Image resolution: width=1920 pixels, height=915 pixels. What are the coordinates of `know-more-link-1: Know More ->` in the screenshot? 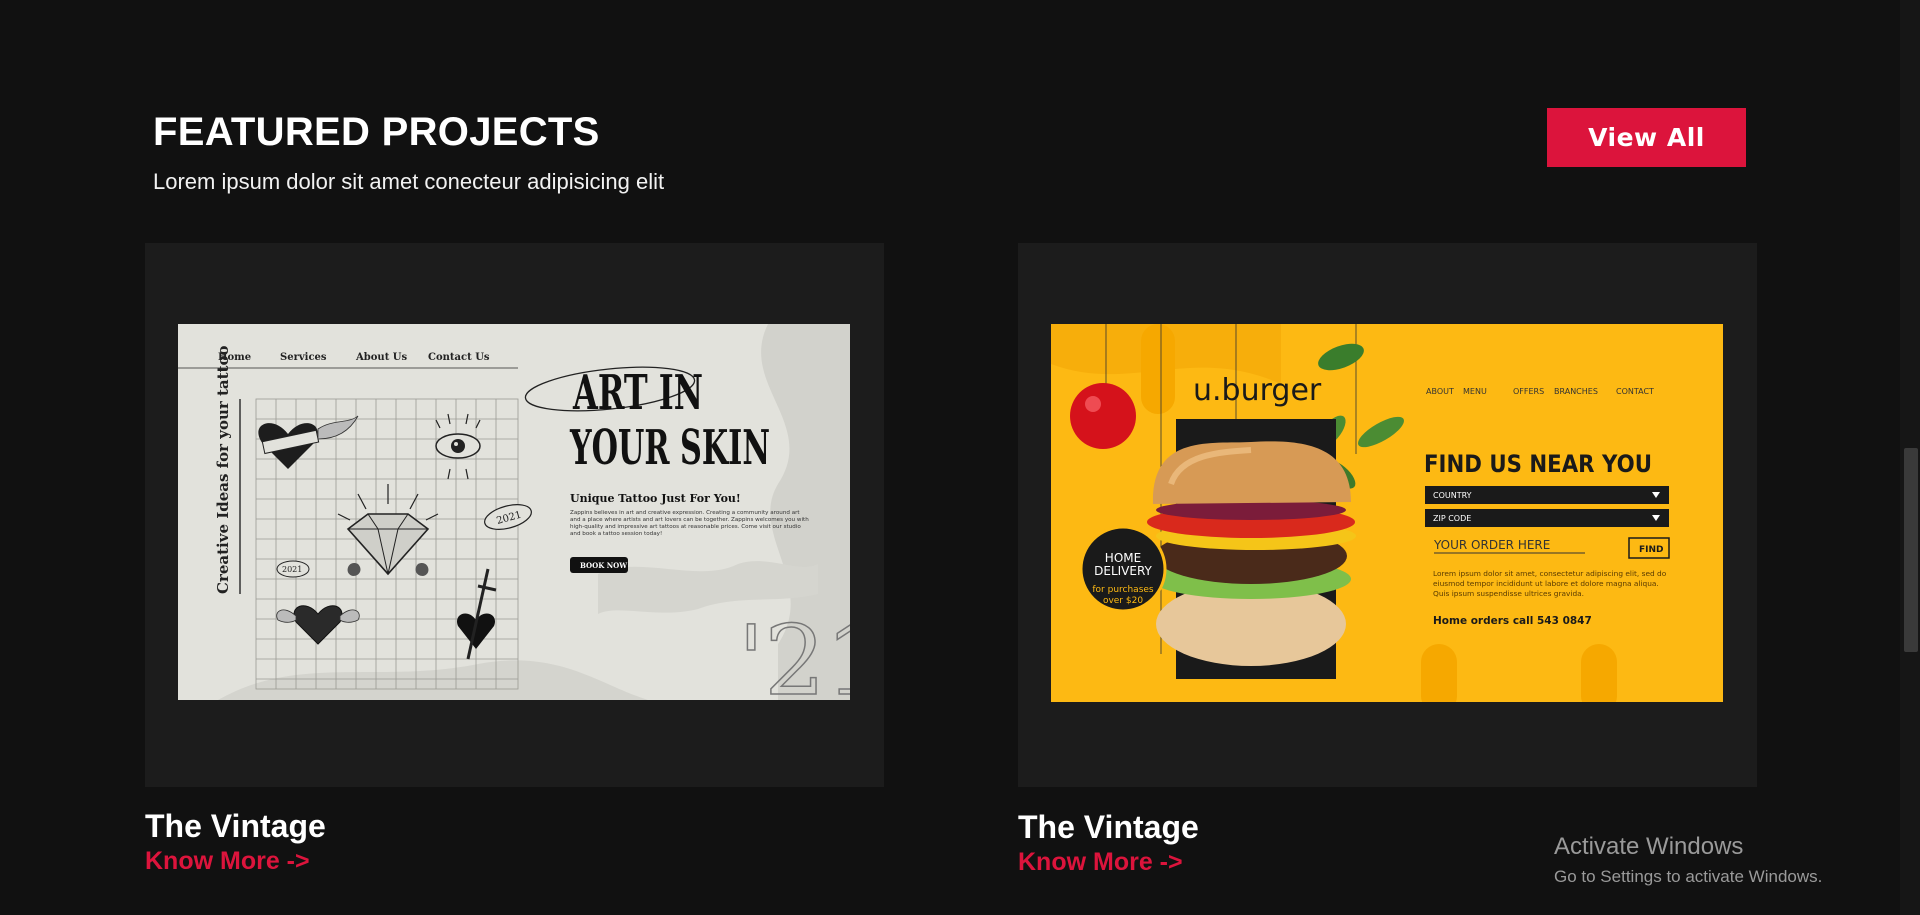 It's located at (227, 861).